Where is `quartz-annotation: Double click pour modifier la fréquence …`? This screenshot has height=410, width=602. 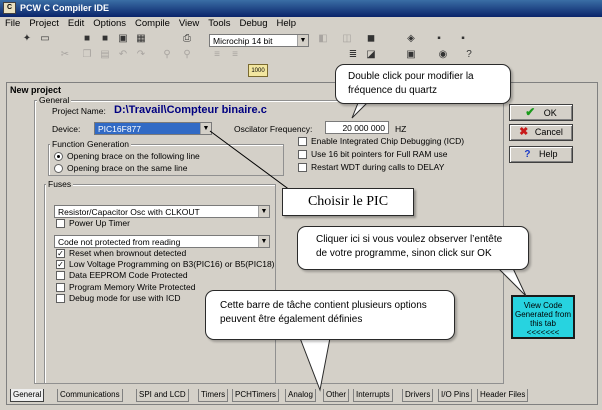 quartz-annotation: Double click pour modifier la fréquence … is located at coordinates (423, 84).